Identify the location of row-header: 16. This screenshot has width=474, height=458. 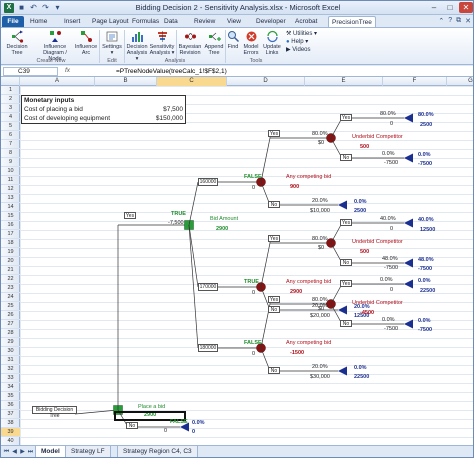
(10, 225).